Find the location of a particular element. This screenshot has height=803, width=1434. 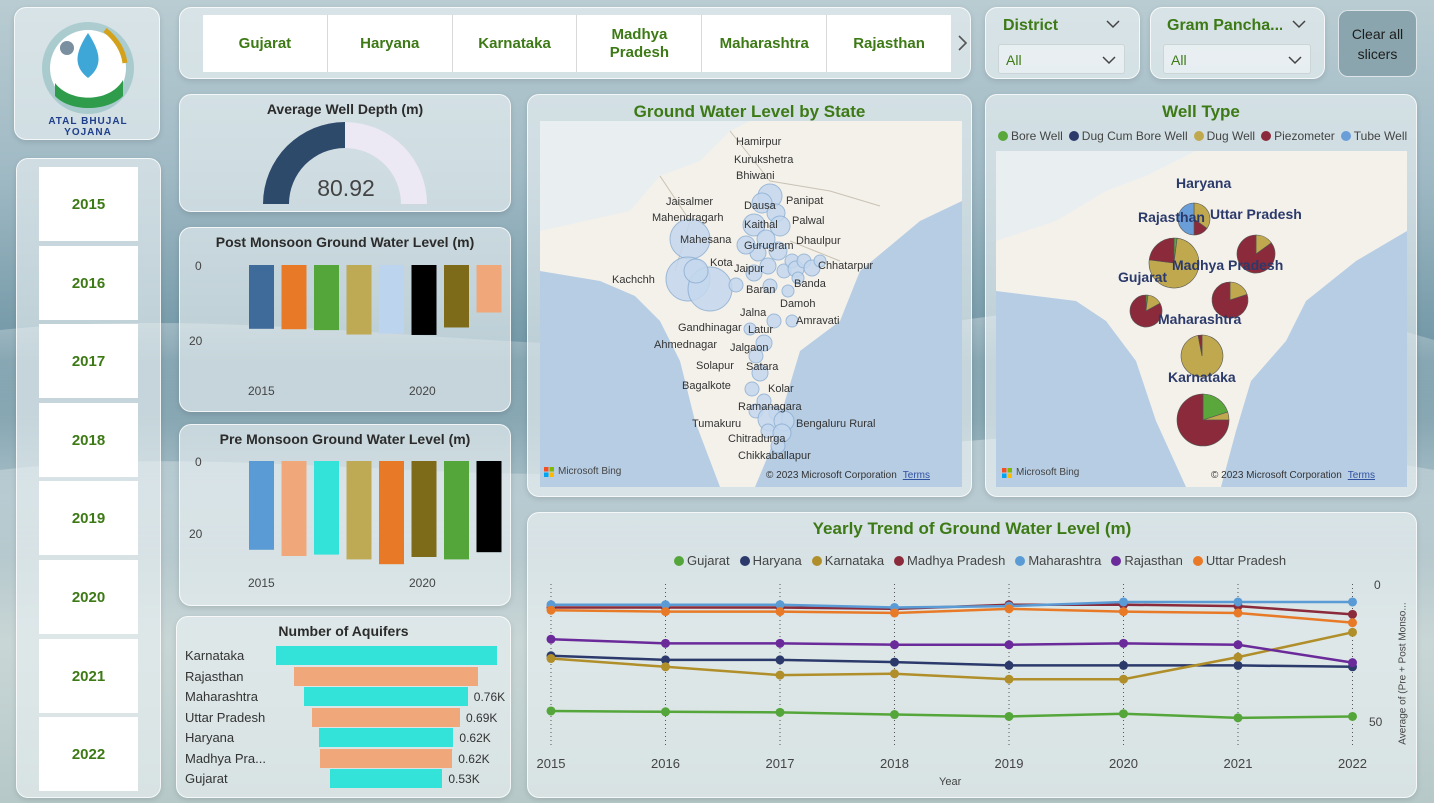

chevron-right-icon is located at coordinates (962, 43).